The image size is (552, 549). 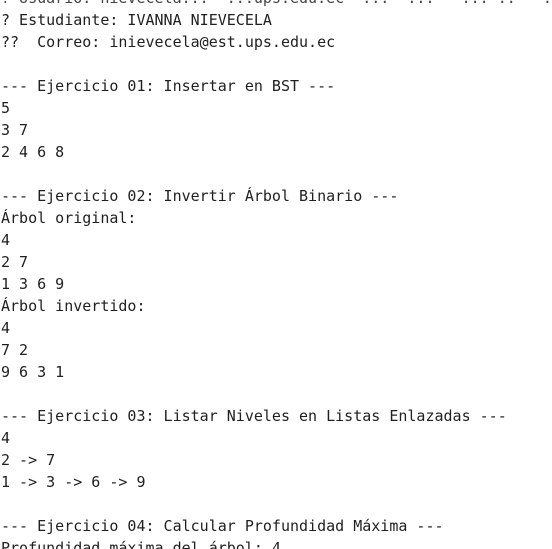 I want to click on output-line: 1 3 6 9, so click(x=33, y=284).